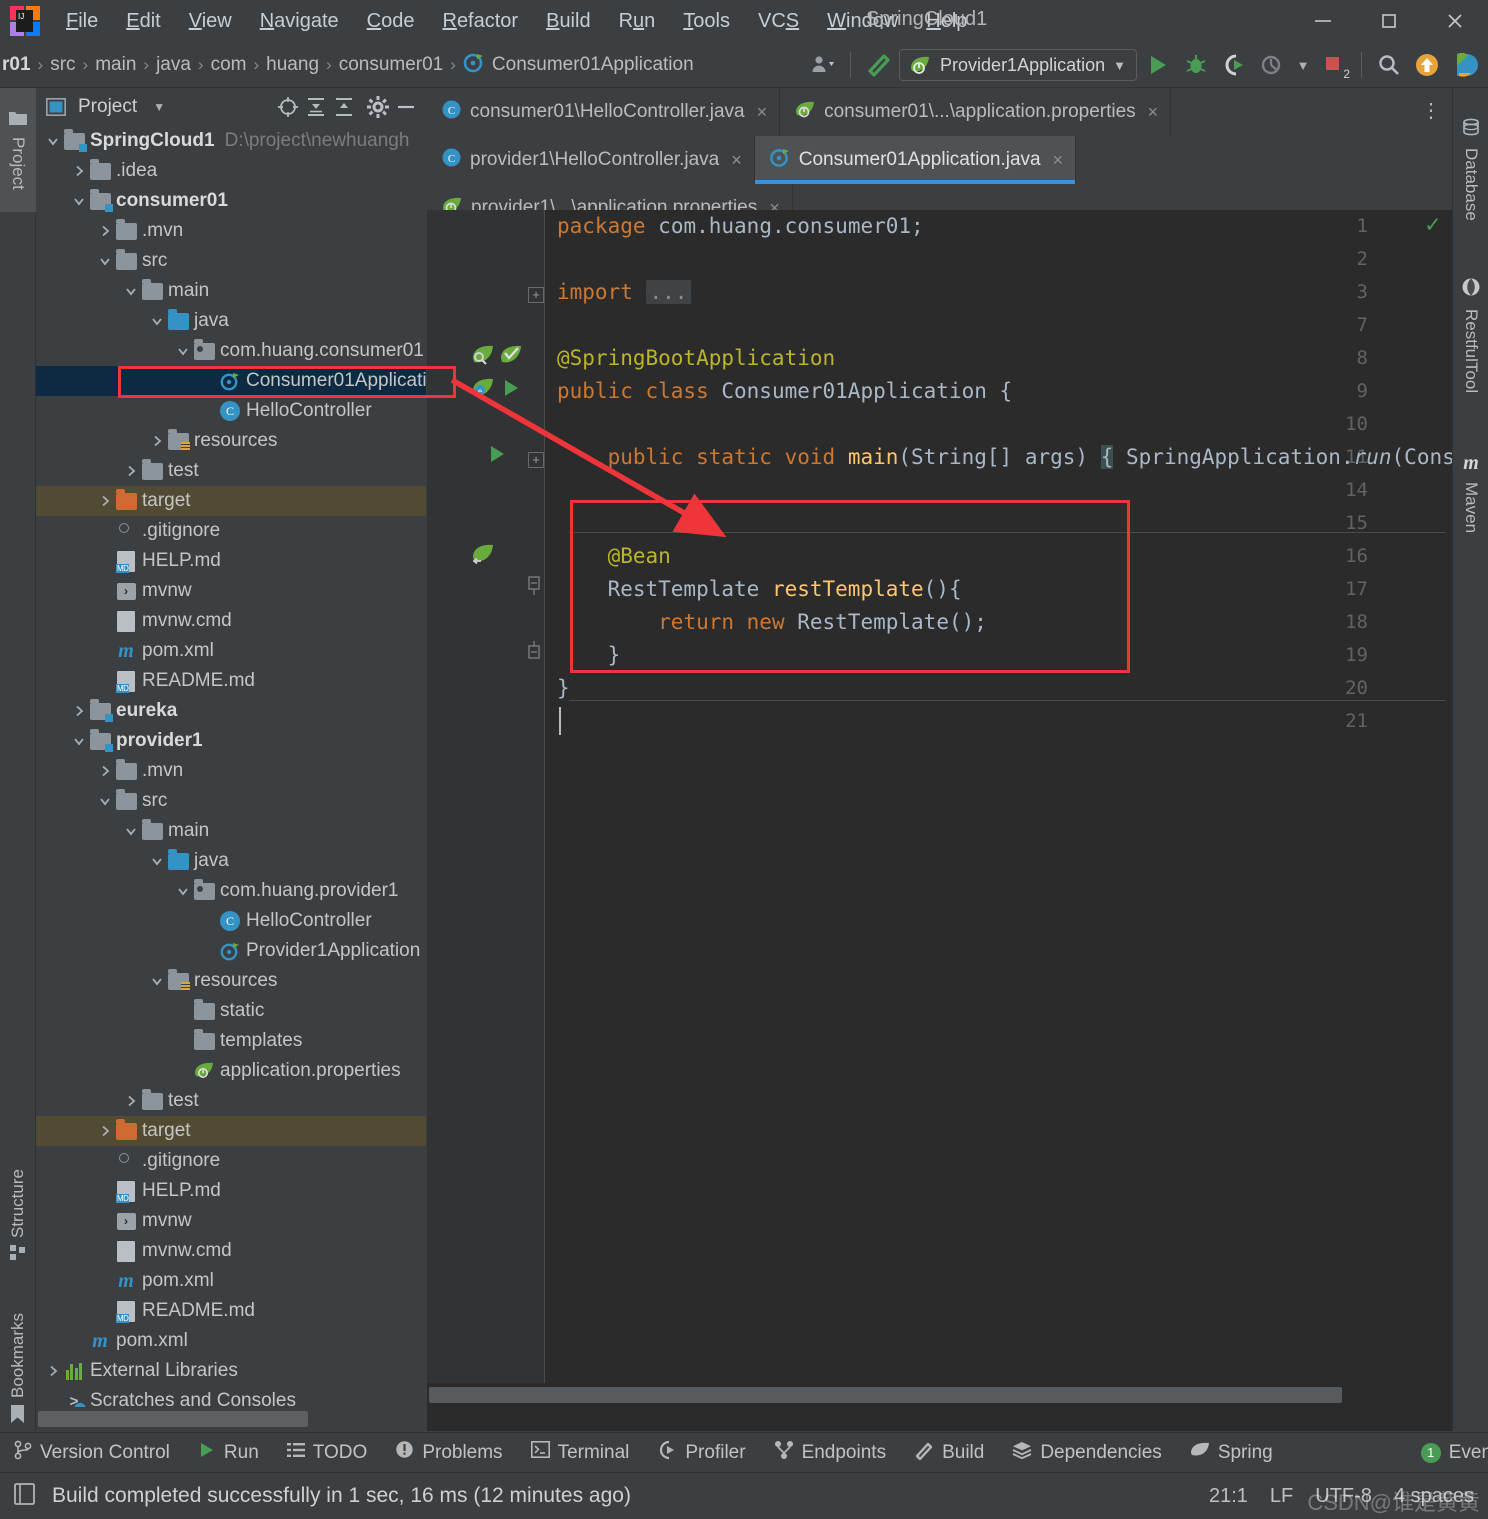 The image size is (1488, 1519). Describe the element at coordinates (231, 1371) in the screenshot. I see `tree-node-external-libraries: External Libraries` at that location.